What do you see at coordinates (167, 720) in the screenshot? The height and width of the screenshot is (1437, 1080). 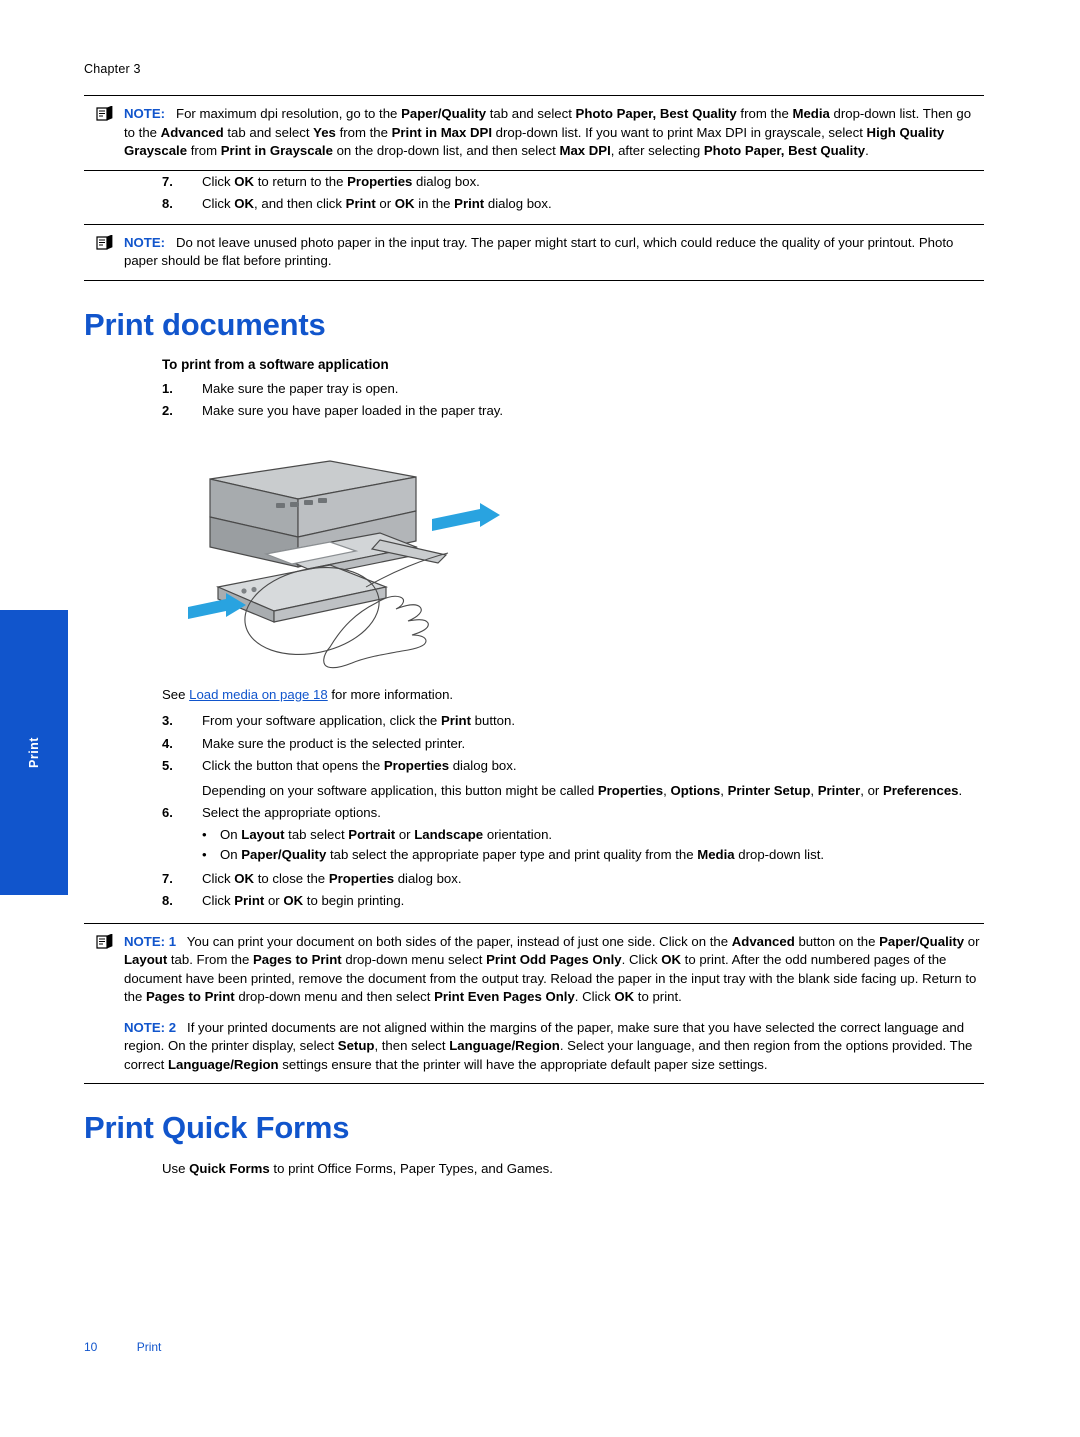 I see `step-number: 3.` at bounding box center [167, 720].